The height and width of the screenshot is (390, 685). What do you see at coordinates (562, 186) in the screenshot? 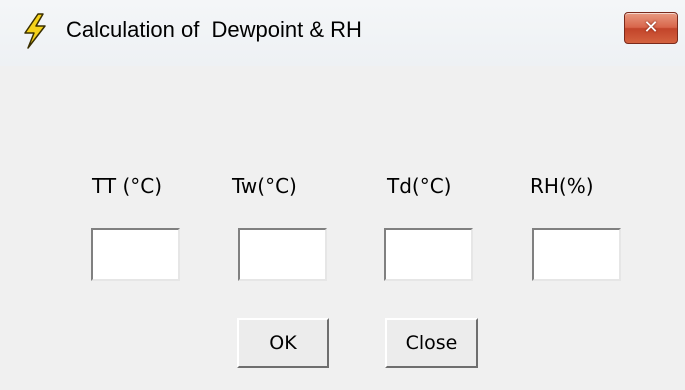
I see `label-rh: RH(%)` at bounding box center [562, 186].